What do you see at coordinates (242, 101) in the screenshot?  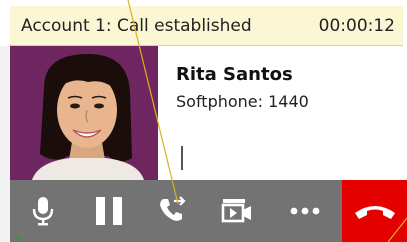 I see `contact-detail: Softphone: 1440` at bounding box center [242, 101].